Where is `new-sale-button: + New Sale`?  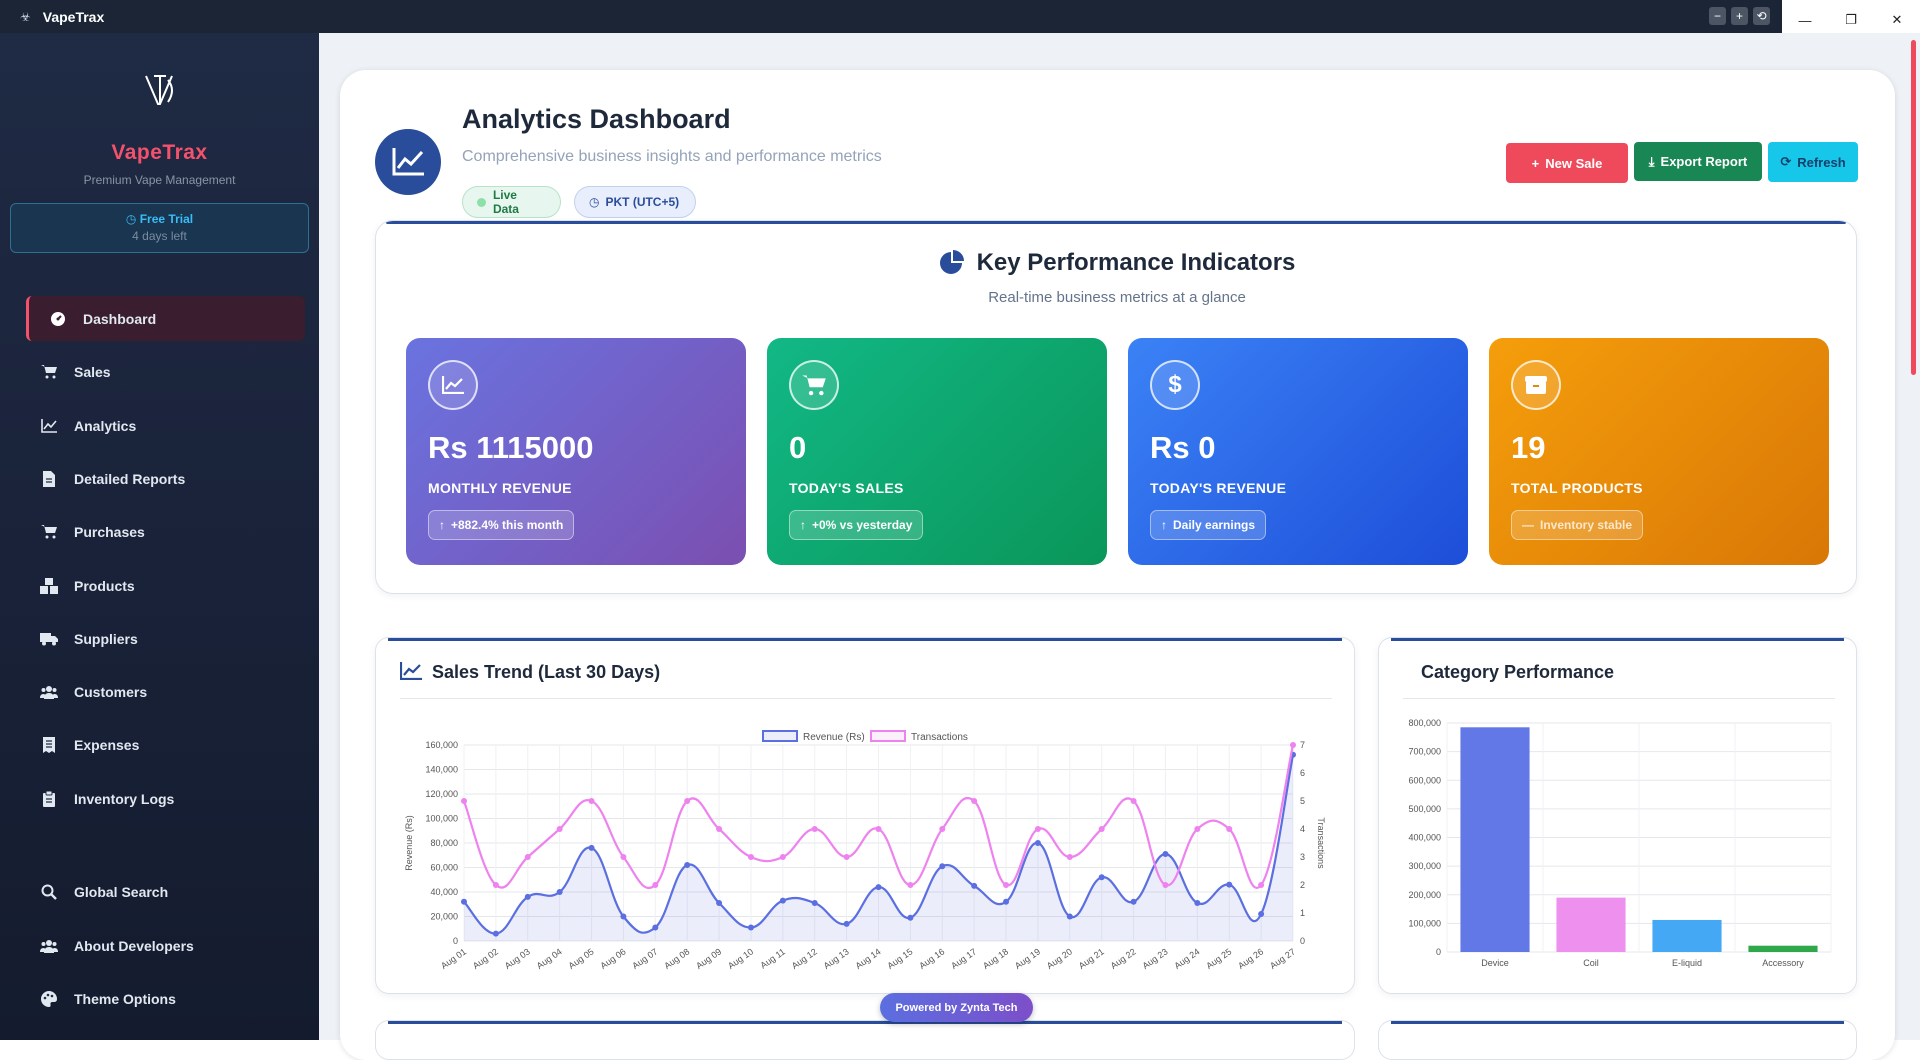
new-sale-button: + New Sale is located at coordinates (1567, 163).